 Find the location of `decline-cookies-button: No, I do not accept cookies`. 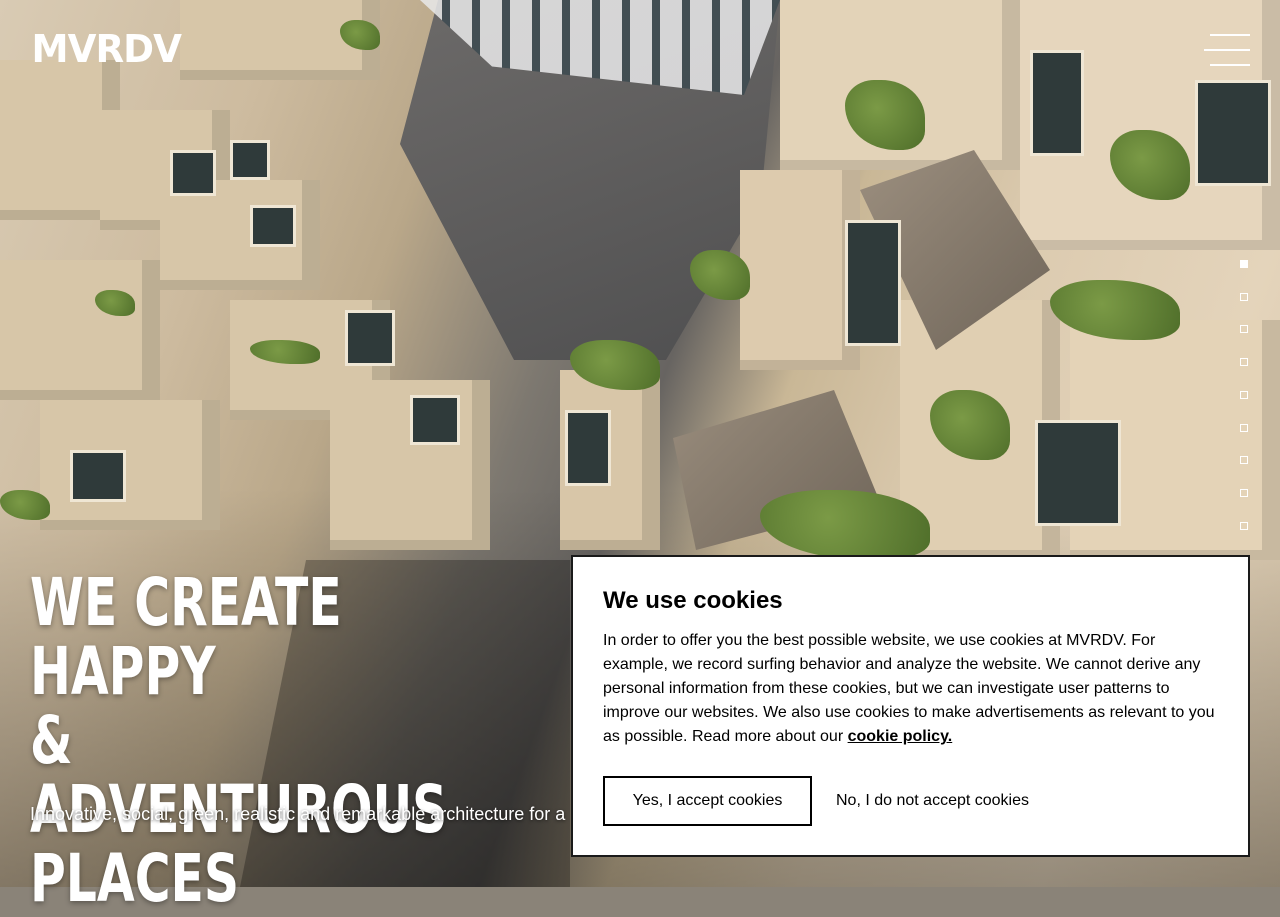

decline-cookies-button: No, I do not accept cookies is located at coordinates (932, 801).